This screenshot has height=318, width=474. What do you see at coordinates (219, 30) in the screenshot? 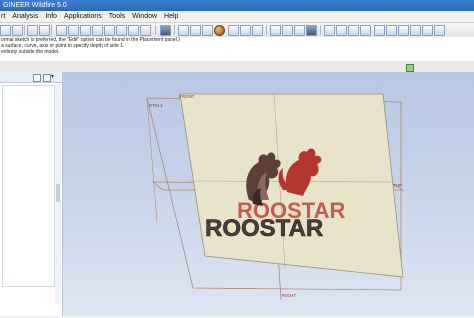
I see `appearance-icon` at bounding box center [219, 30].